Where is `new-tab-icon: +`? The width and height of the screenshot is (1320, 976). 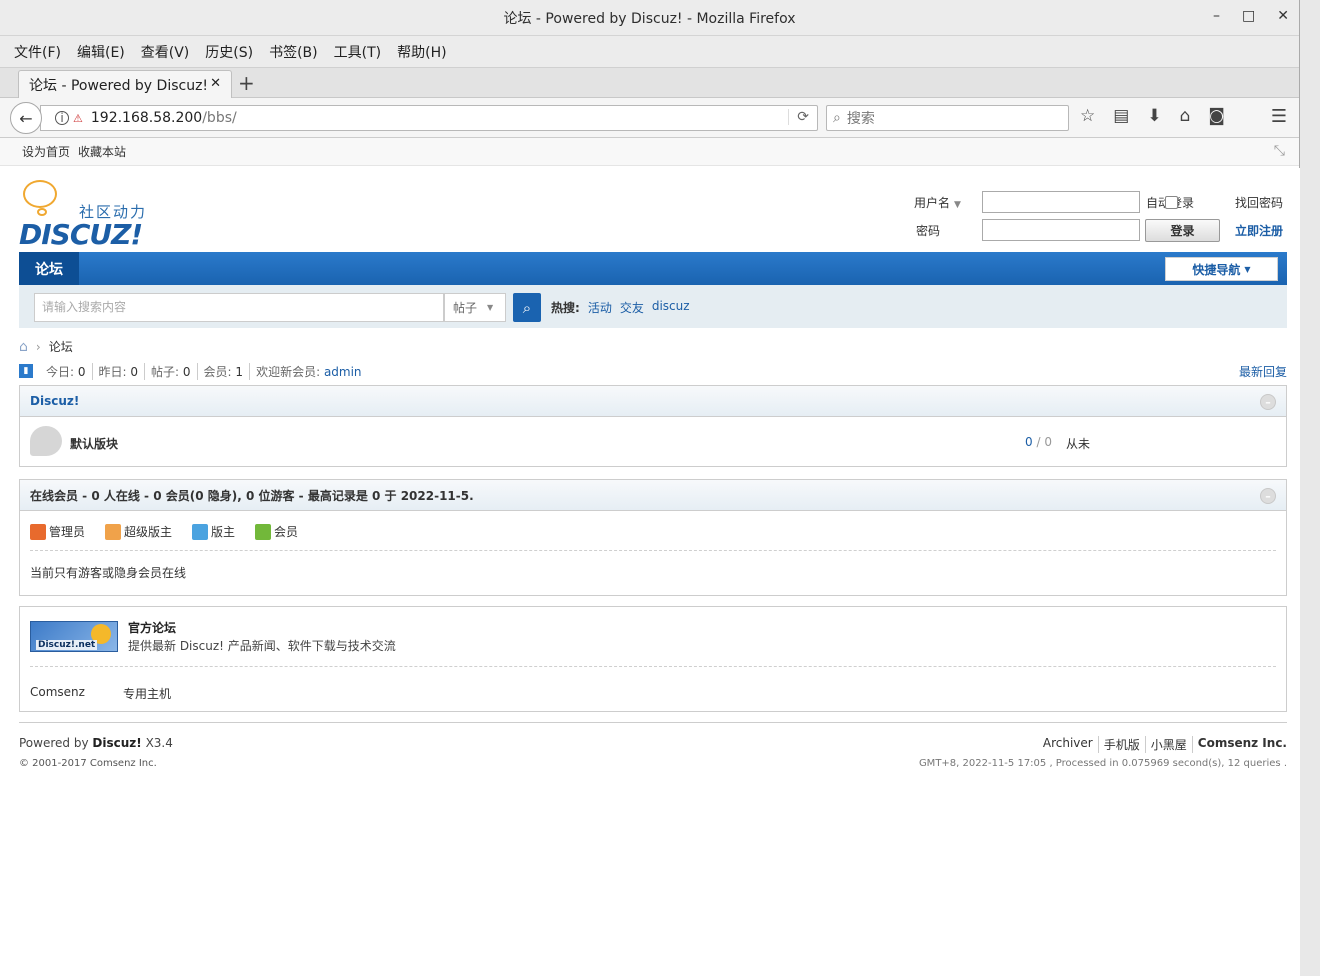 new-tab-icon: + is located at coordinates (246, 83).